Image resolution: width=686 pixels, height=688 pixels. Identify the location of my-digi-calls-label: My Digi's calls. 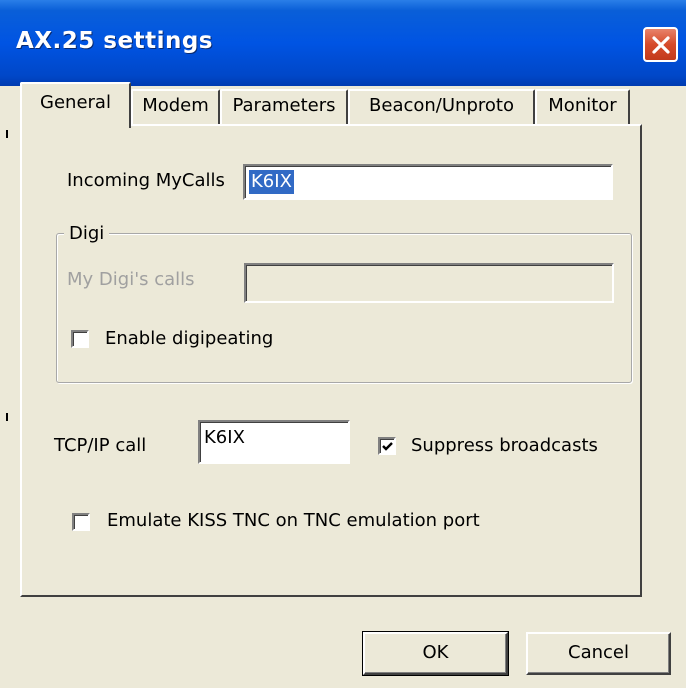
(131, 279).